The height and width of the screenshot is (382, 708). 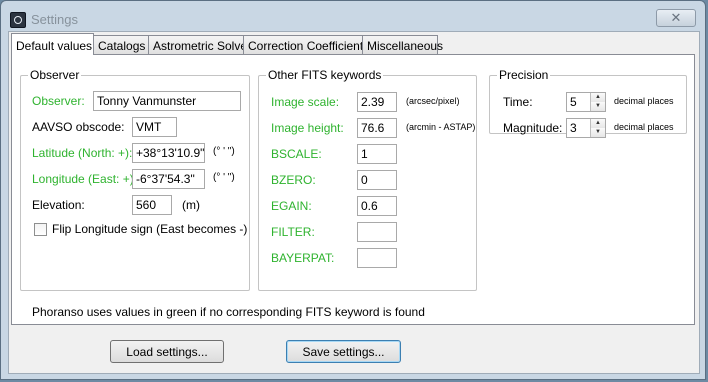 What do you see at coordinates (305, 102) in the screenshot?
I see `image-scale-label: Image scale:` at bounding box center [305, 102].